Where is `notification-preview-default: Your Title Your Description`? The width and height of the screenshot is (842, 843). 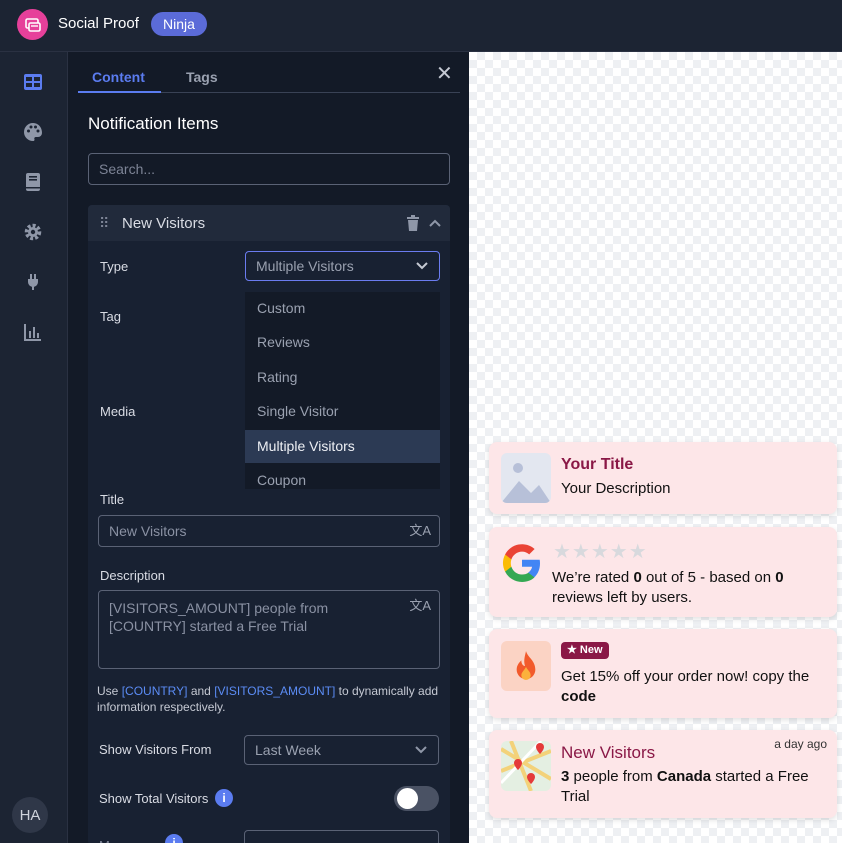
notification-preview-default: Your Title Your Description is located at coordinates (663, 478).